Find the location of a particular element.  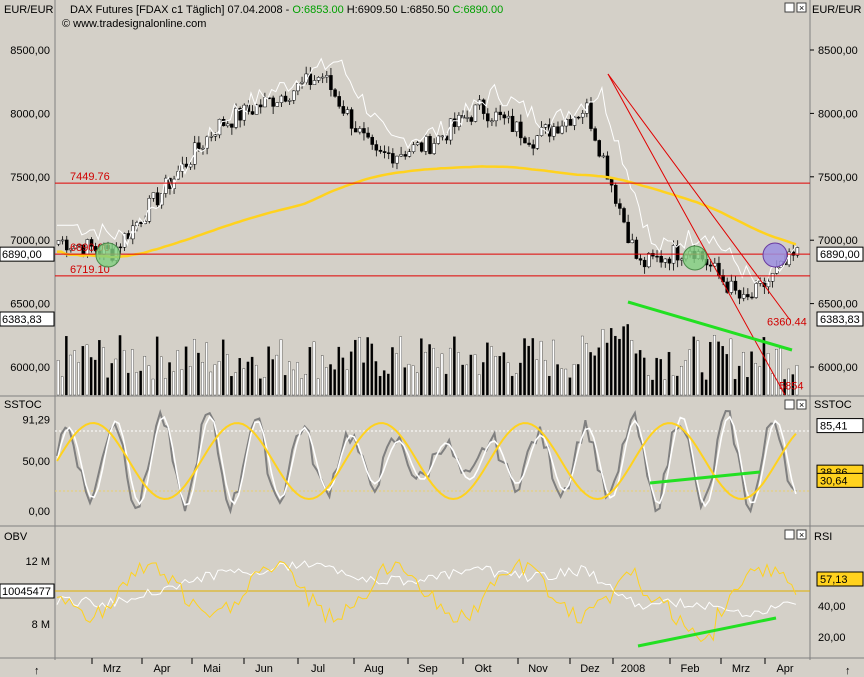

time-tick-label: Jun is located at coordinates (264, 669).